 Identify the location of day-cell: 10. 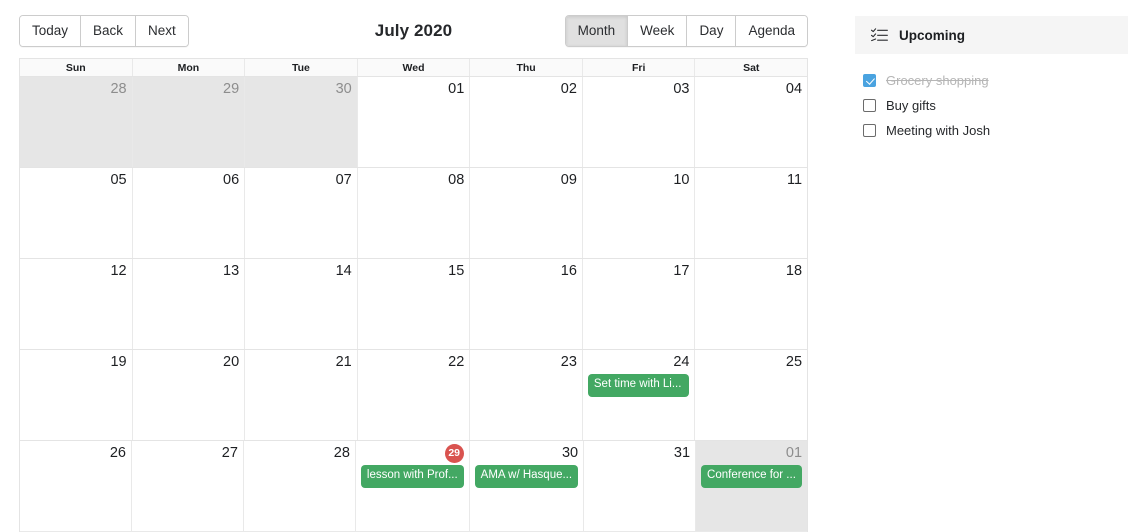
(639, 213).